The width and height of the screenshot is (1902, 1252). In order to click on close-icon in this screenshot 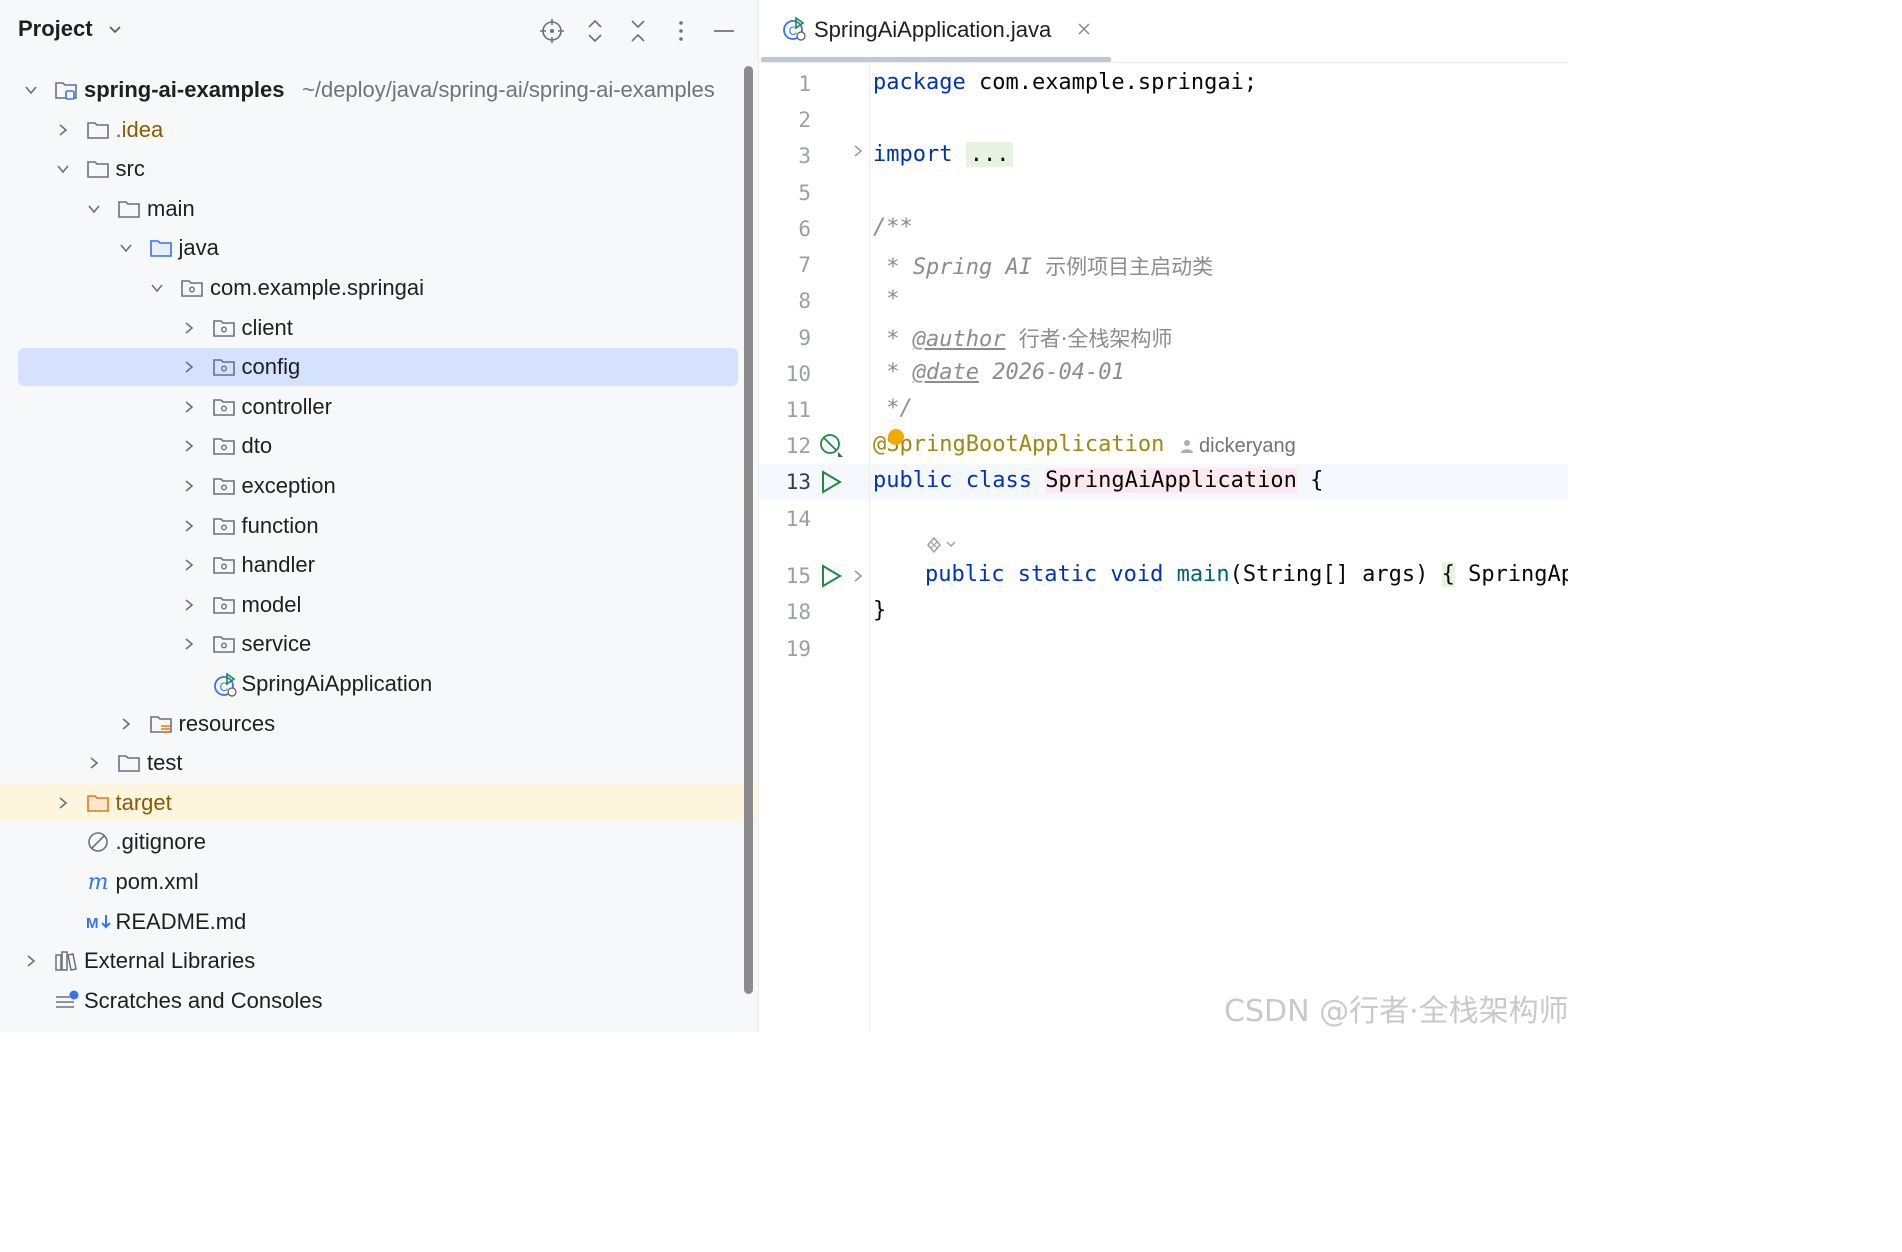, I will do `click(1084, 29)`.